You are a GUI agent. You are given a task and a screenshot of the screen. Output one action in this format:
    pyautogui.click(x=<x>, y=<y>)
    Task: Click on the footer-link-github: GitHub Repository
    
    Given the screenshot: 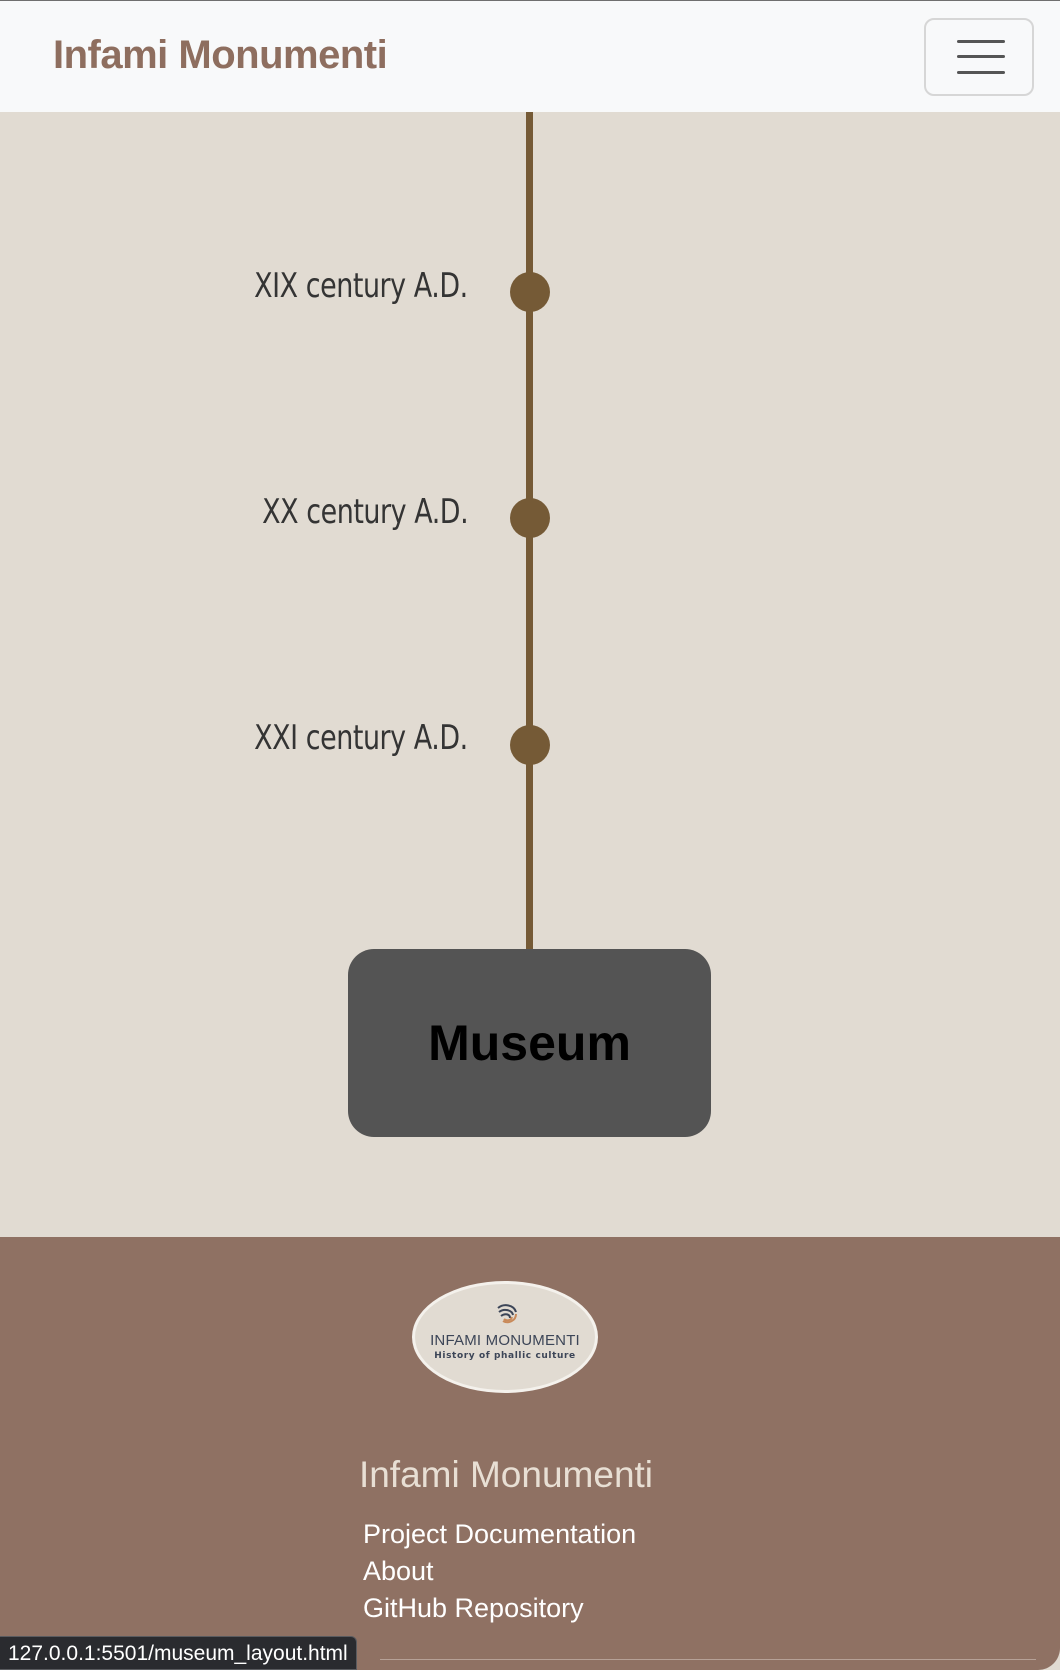 What is the action you would take?
    pyautogui.click(x=499, y=1608)
    